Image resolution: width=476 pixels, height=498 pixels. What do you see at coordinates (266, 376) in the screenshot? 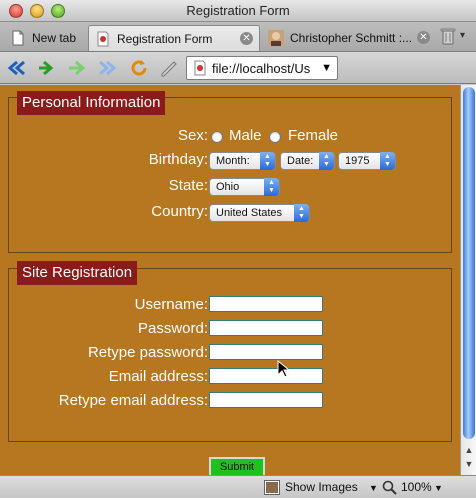
I see `email-field` at bounding box center [266, 376].